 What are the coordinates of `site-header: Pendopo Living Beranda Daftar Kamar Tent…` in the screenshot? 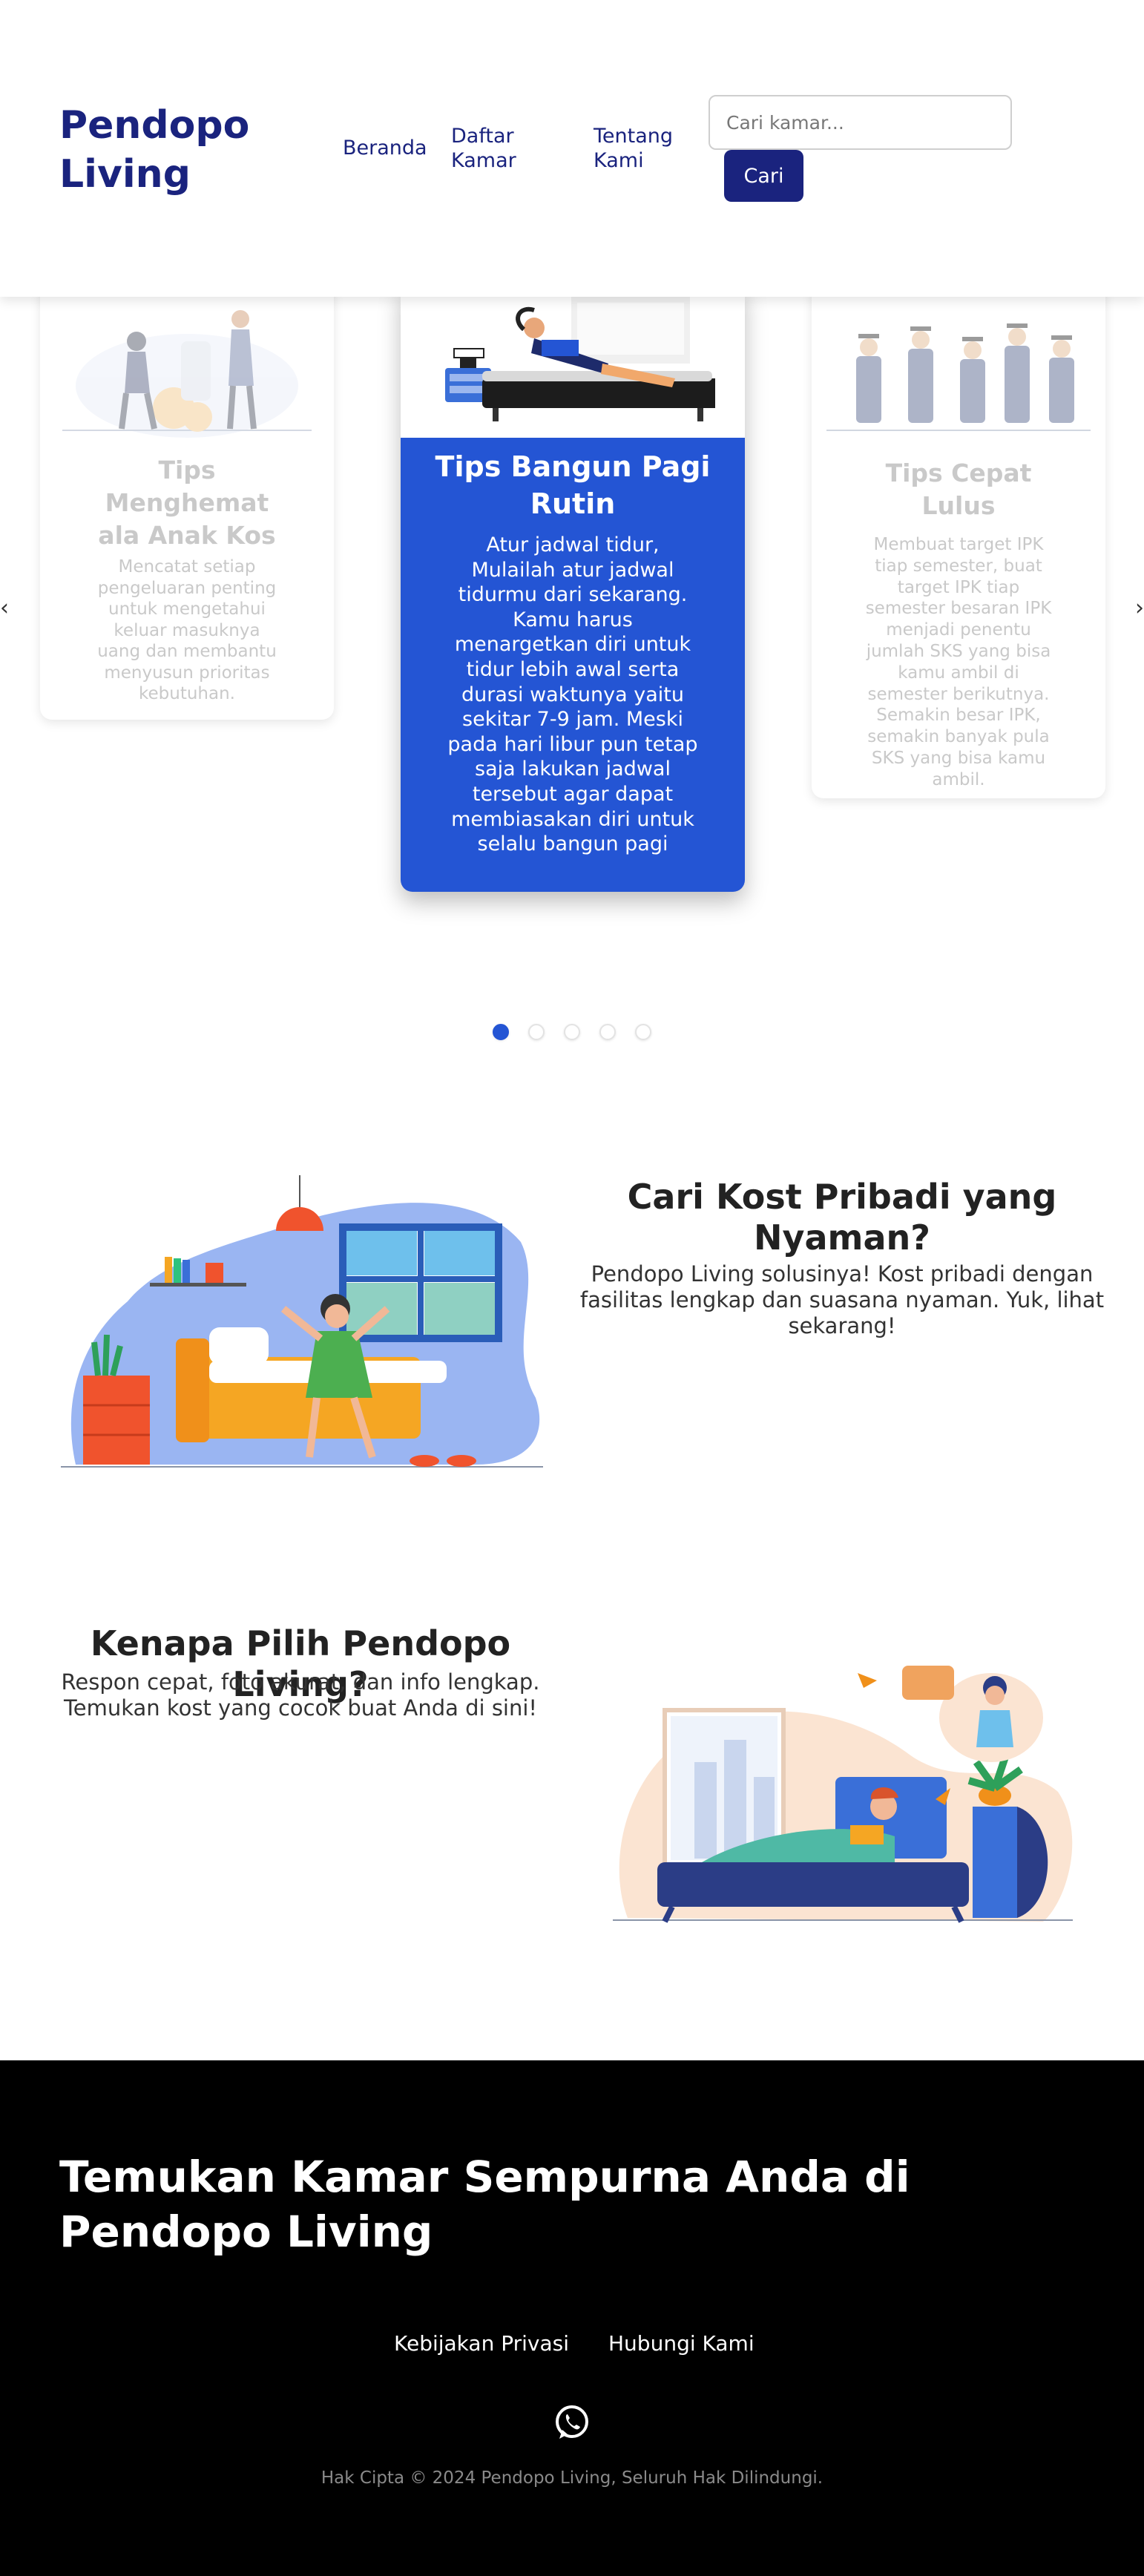 It's located at (572, 148).